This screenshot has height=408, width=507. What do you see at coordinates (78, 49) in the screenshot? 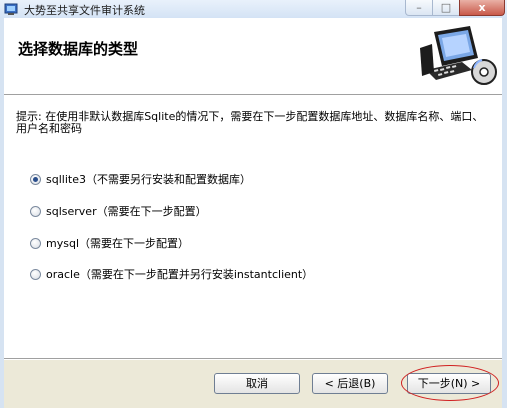
I see `page-title: 选择数据库的类型` at bounding box center [78, 49].